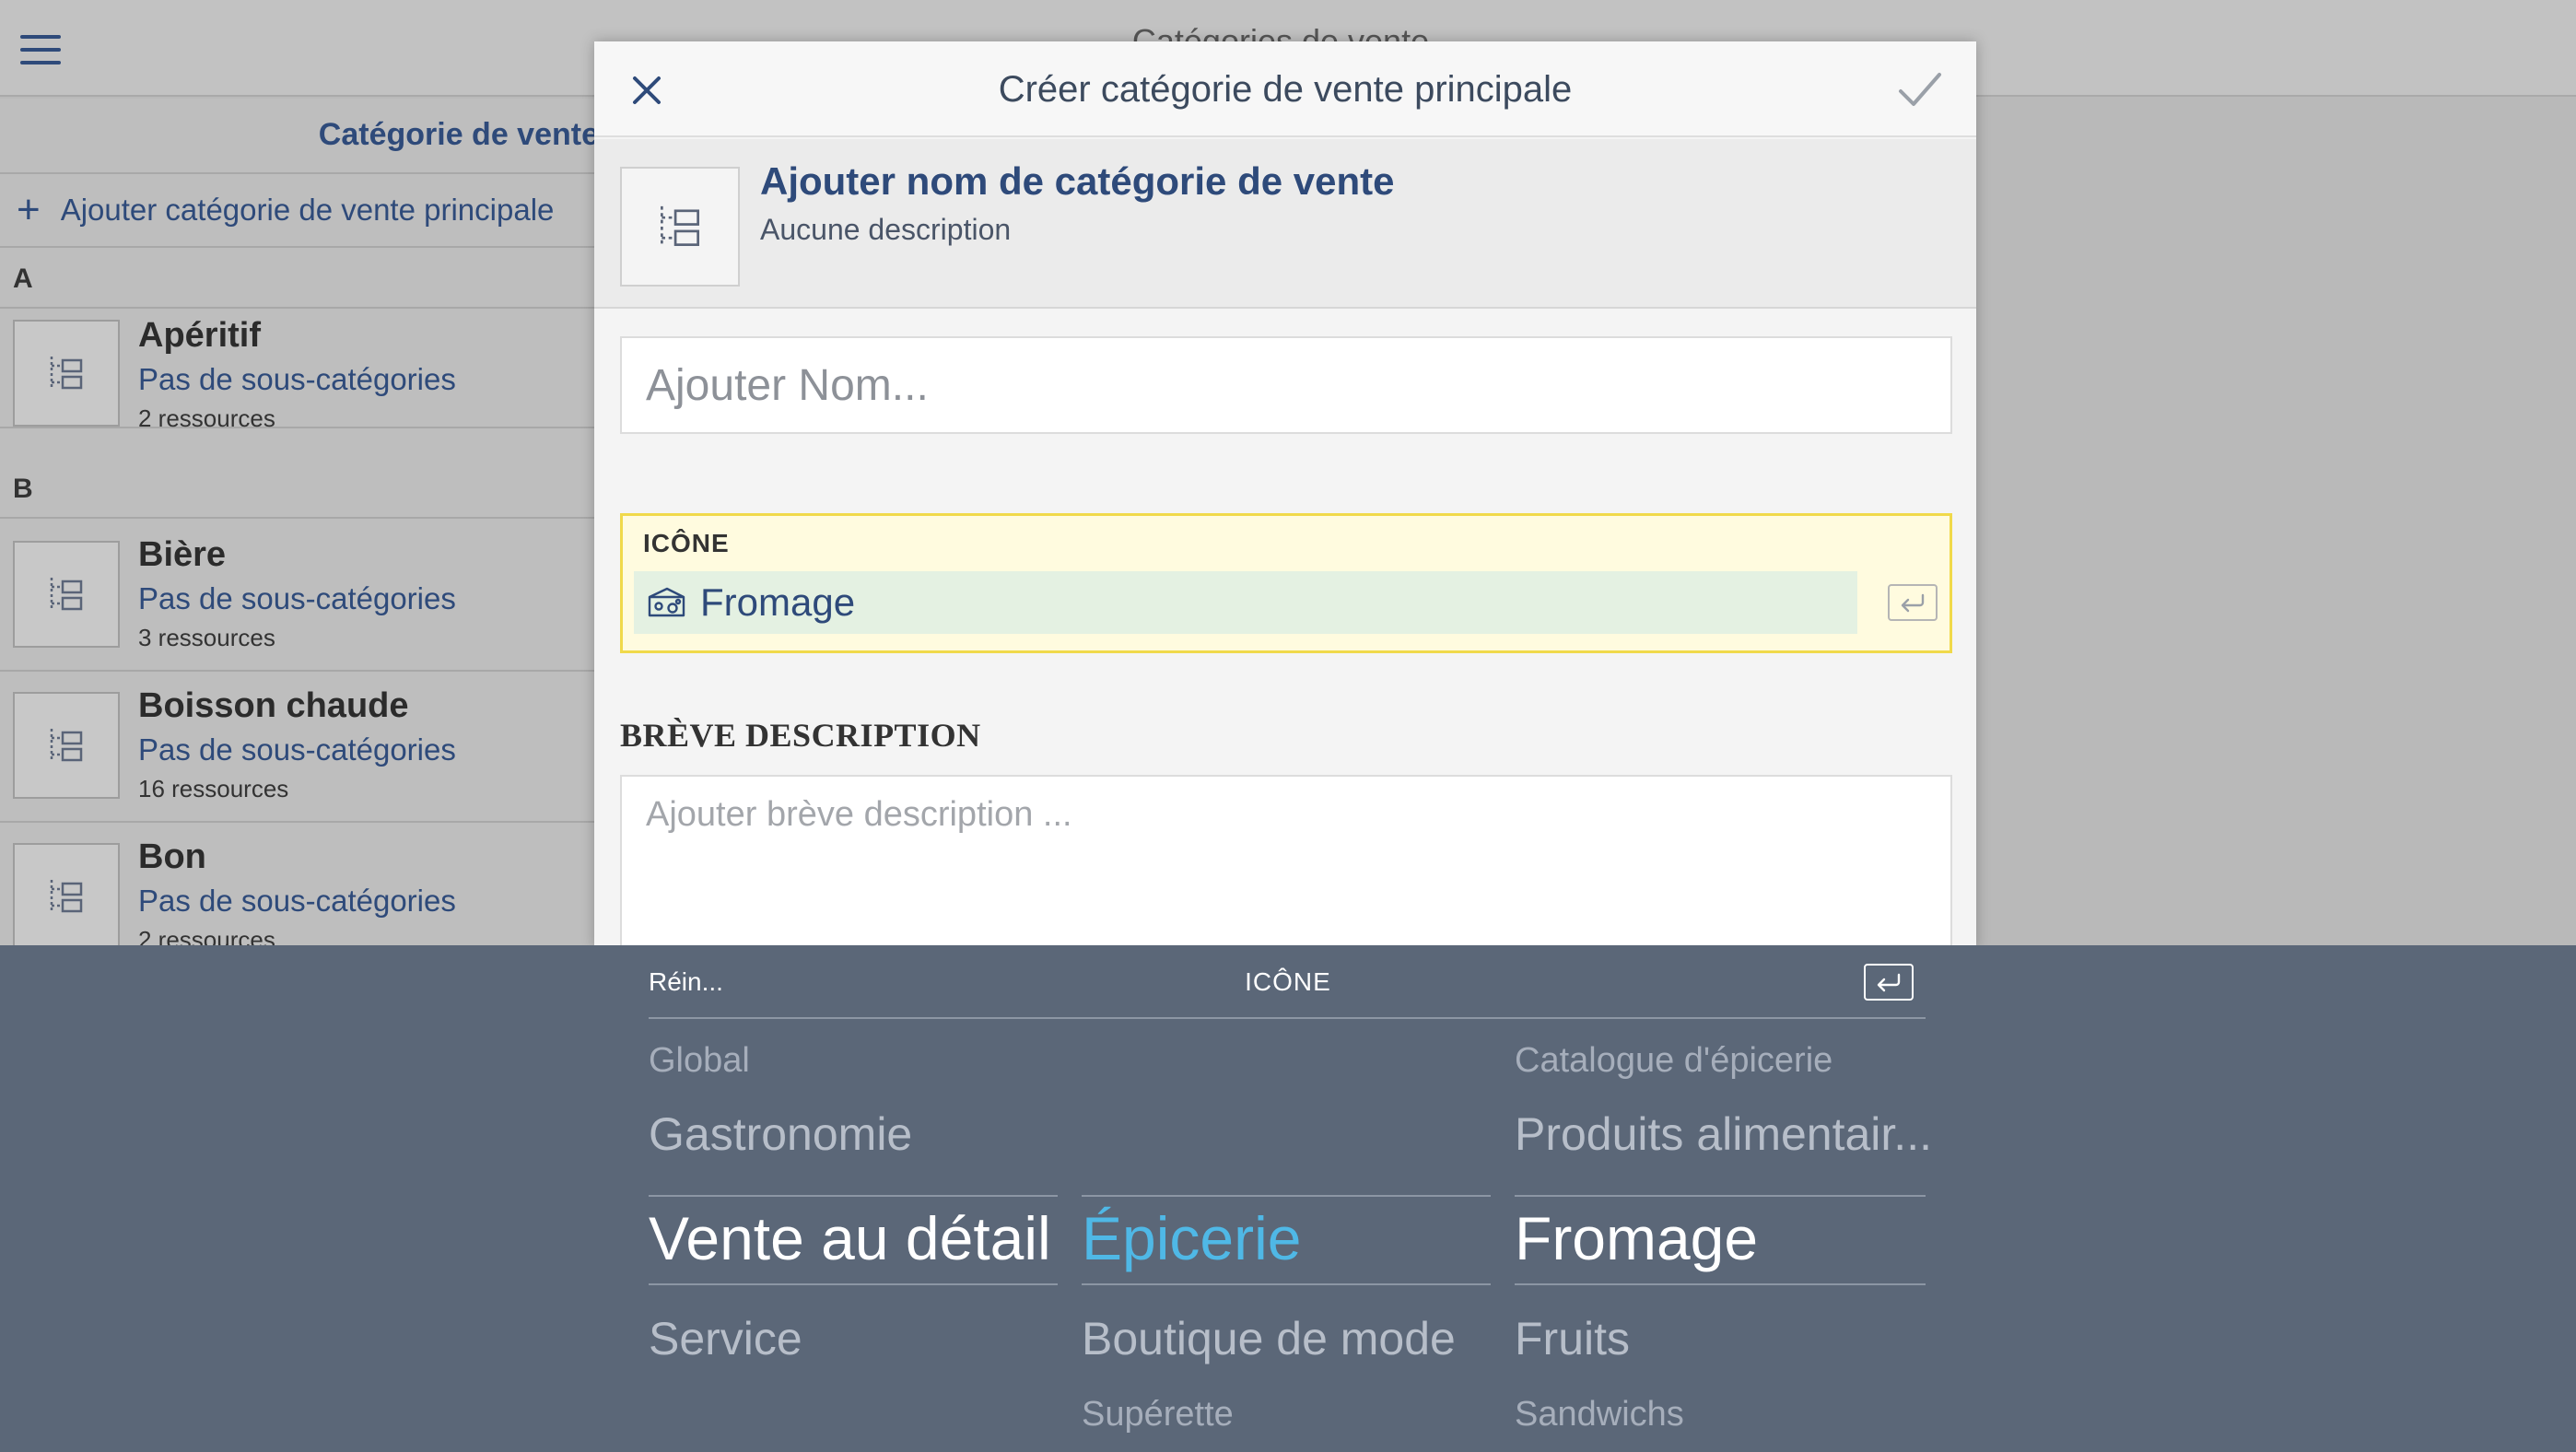 The width and height of the screenshot is (2576, 1452). I want to click on picker-option: Supérette, so click(1158, 1415).